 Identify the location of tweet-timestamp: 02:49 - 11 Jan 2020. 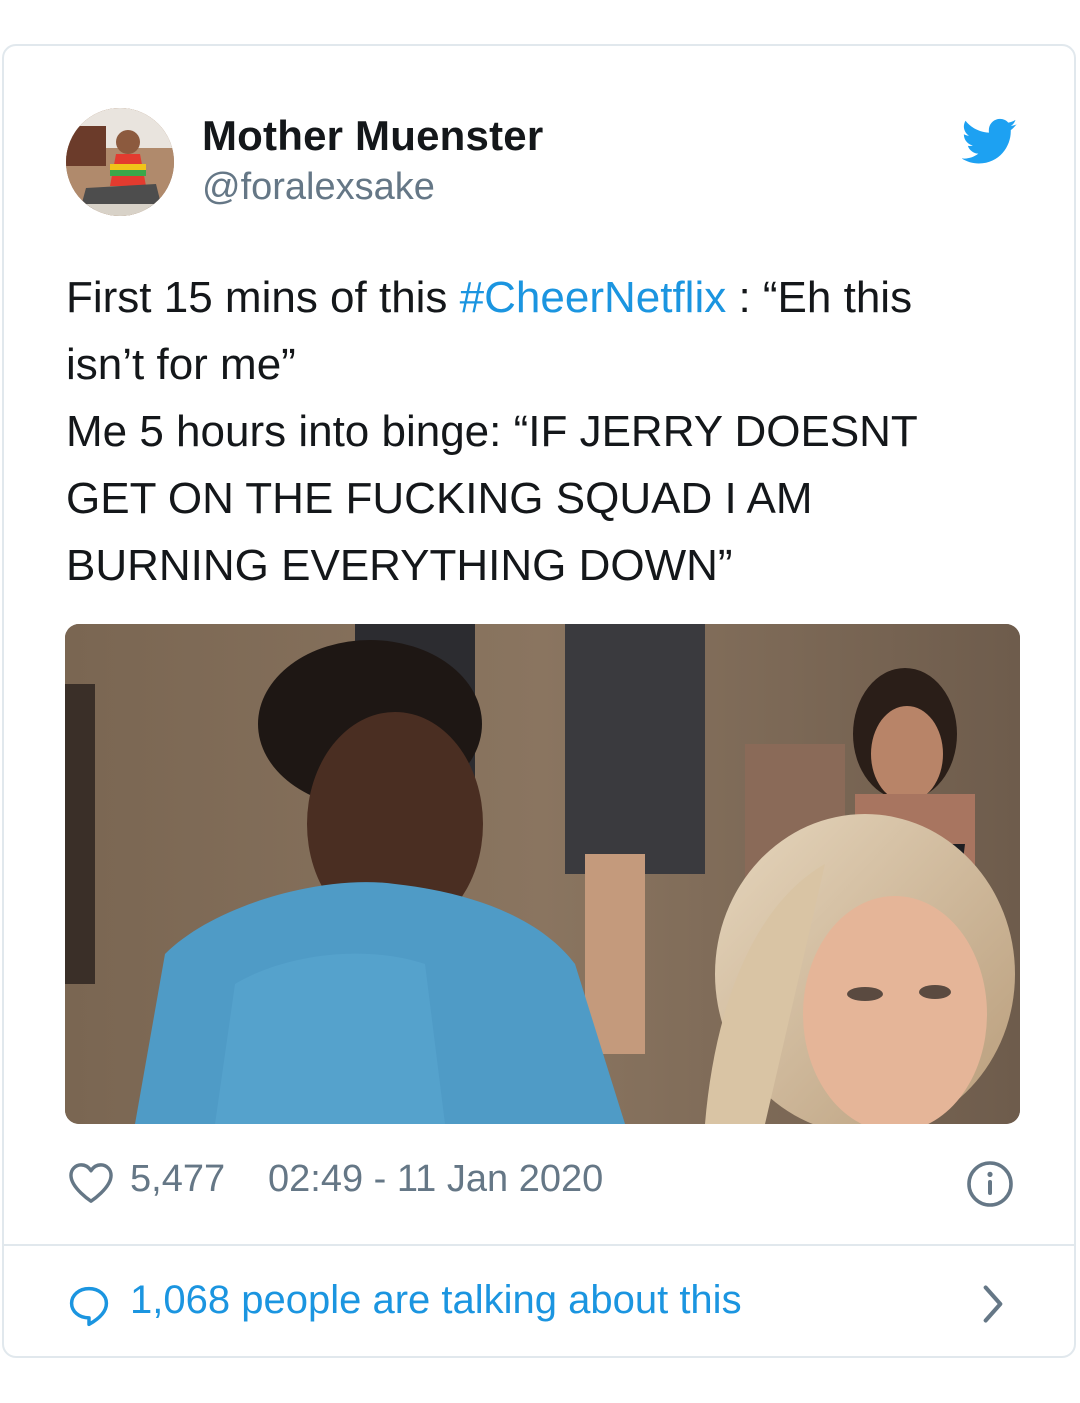
(435, 1179).